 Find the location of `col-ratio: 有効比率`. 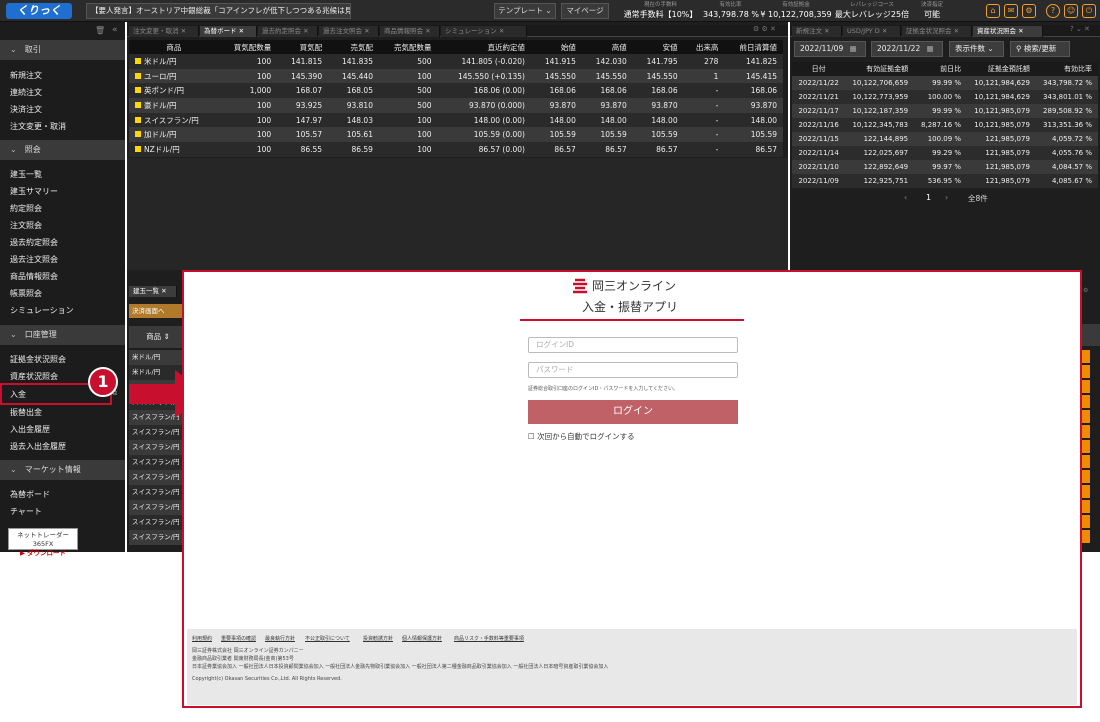

col-ratio: 有効比率 is located at coordinates (1066, 69).